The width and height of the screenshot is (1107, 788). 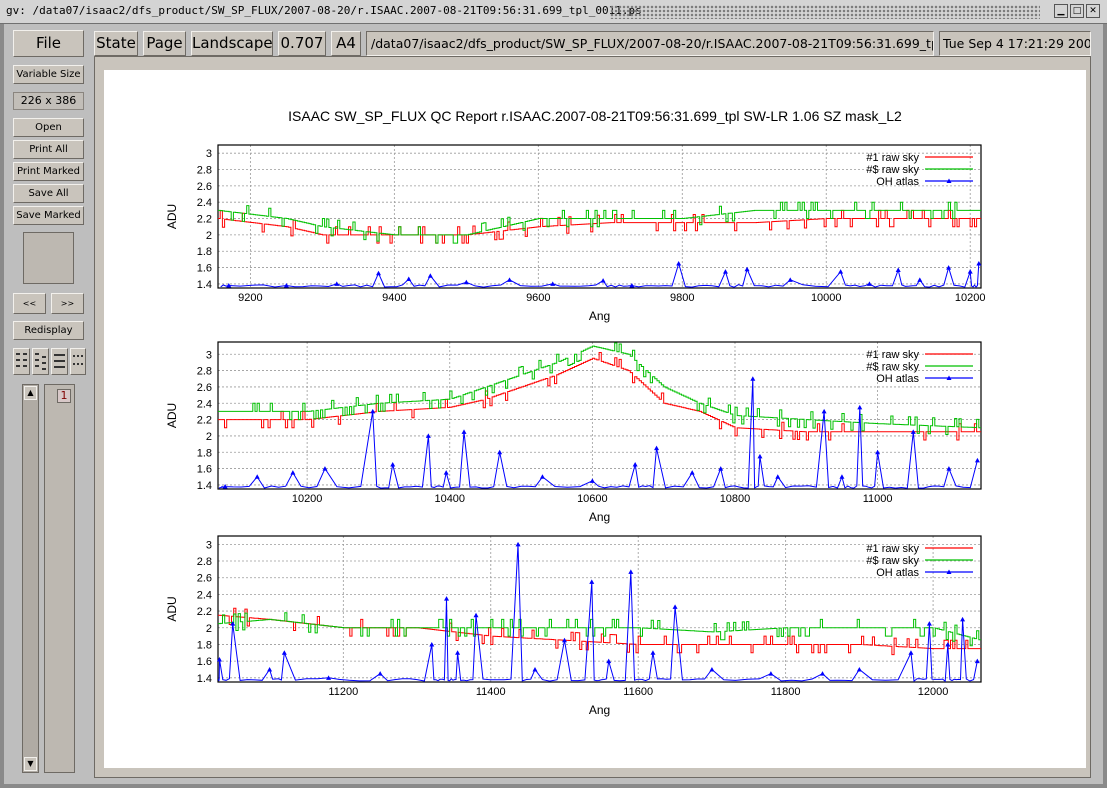 I want to click on page-menu-button: Page, so click(x=164, y=43).